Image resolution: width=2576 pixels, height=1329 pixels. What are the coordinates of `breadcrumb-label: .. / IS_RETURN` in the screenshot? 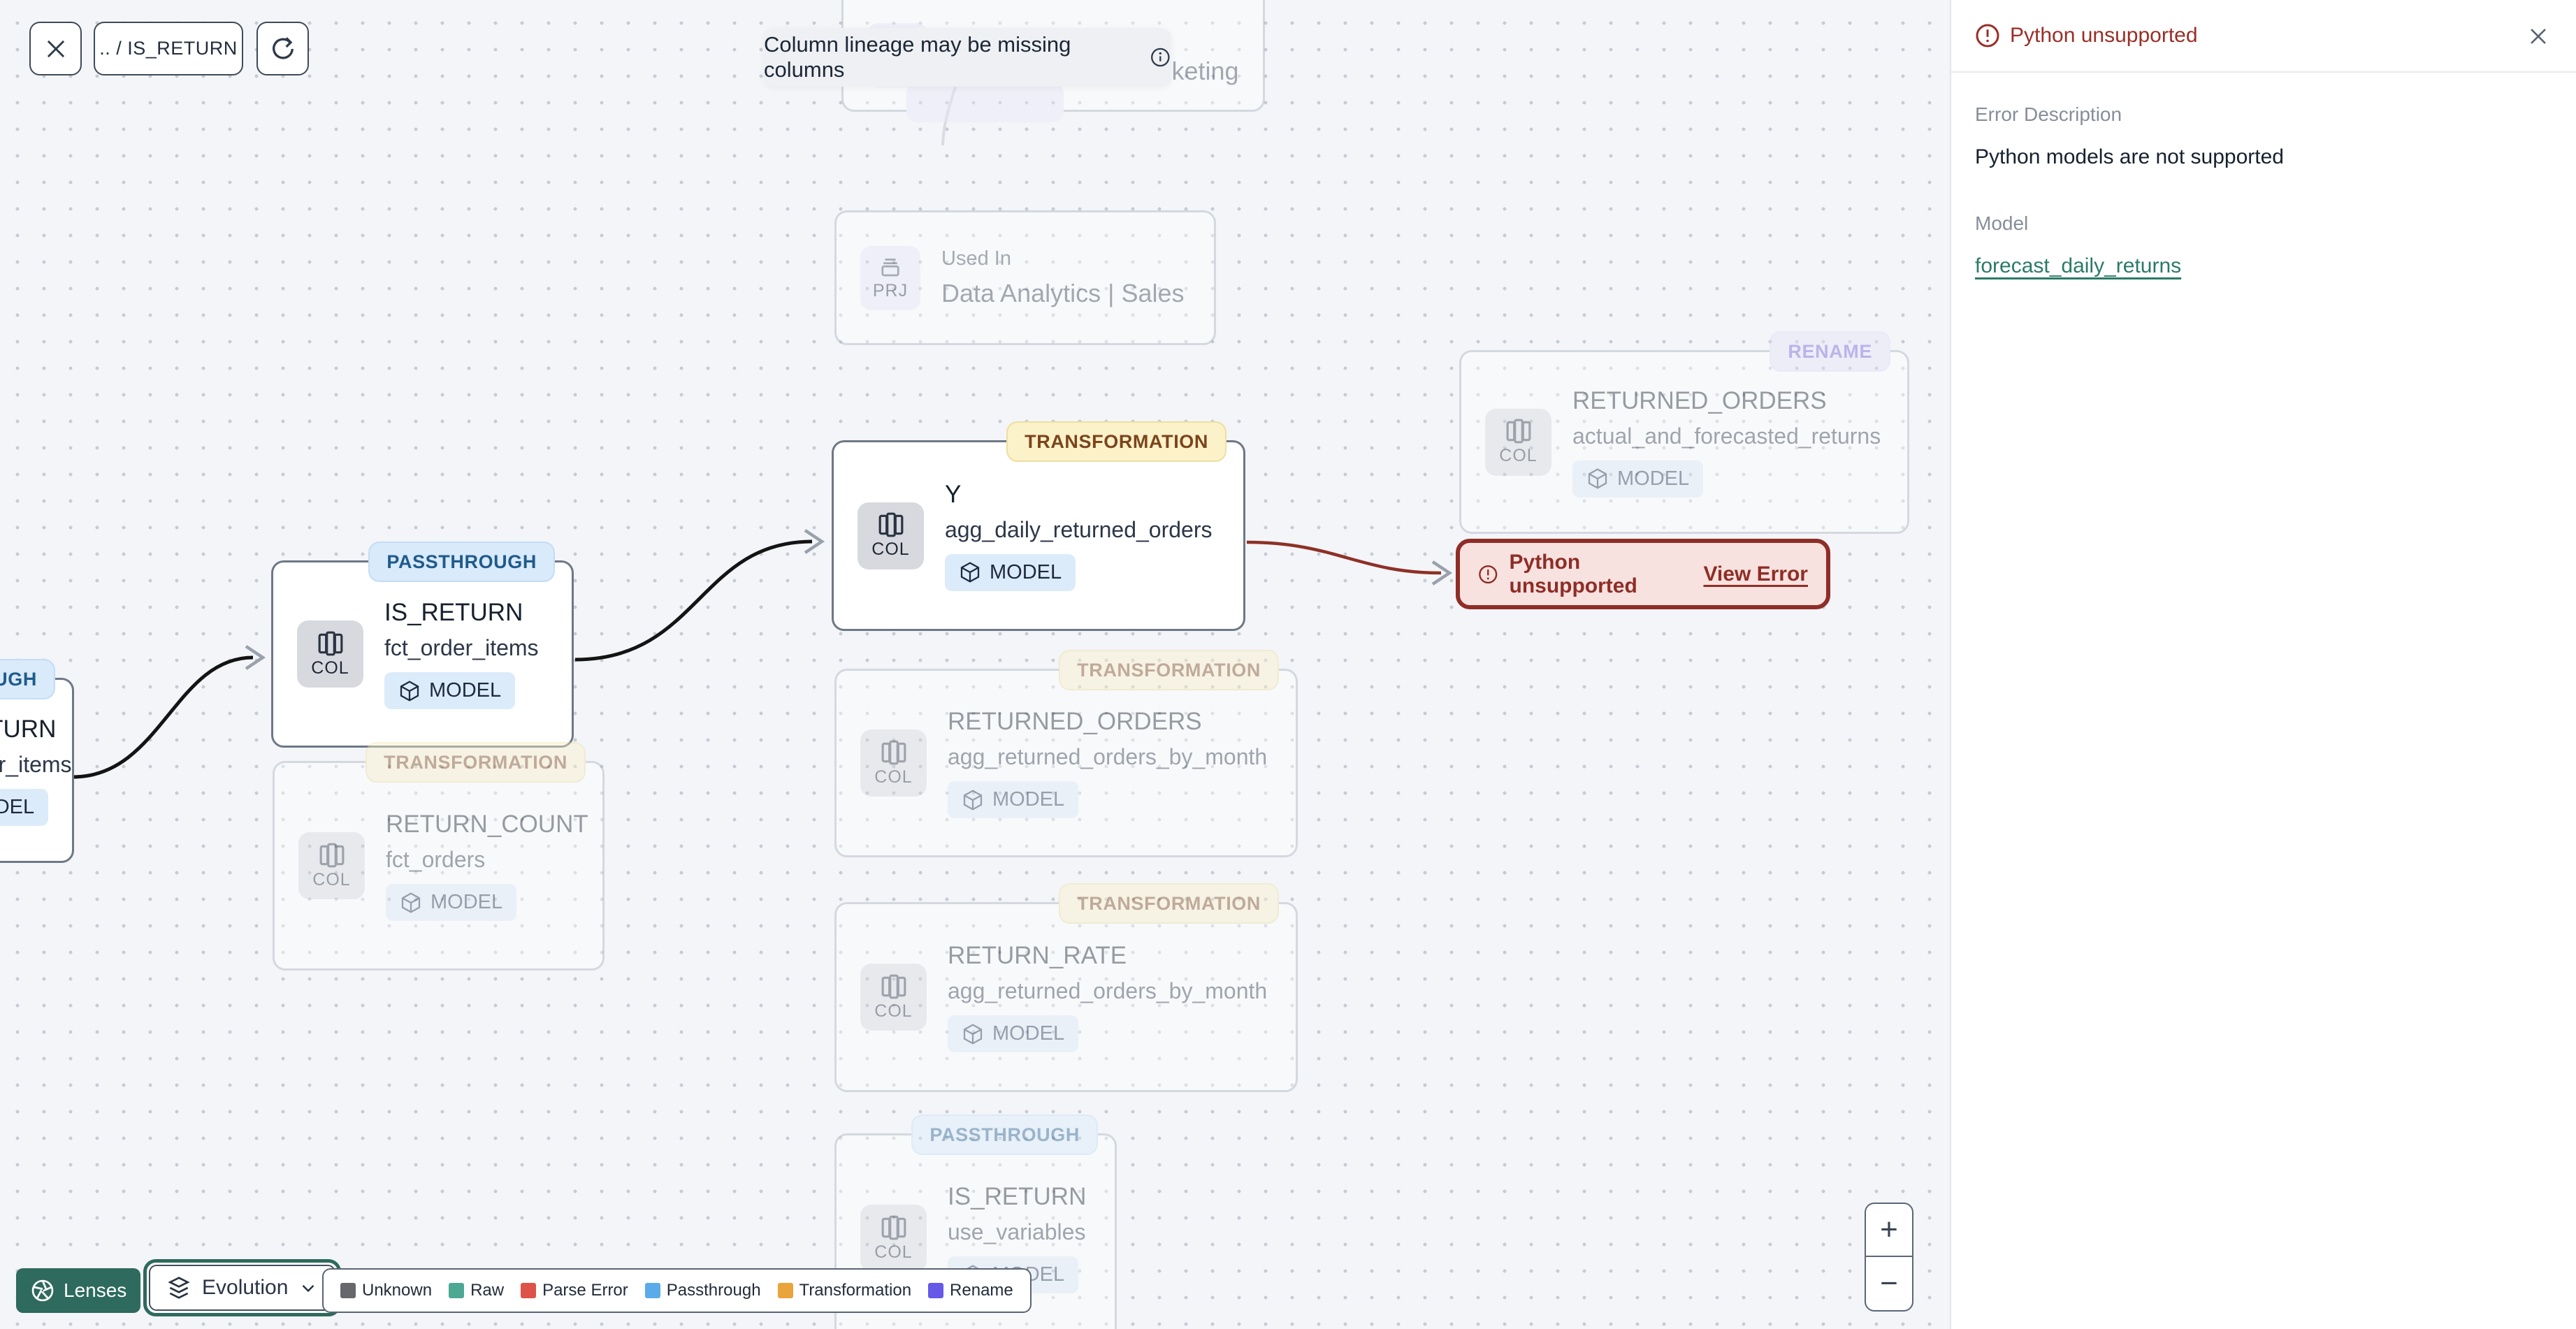 It's located at (168, 48).